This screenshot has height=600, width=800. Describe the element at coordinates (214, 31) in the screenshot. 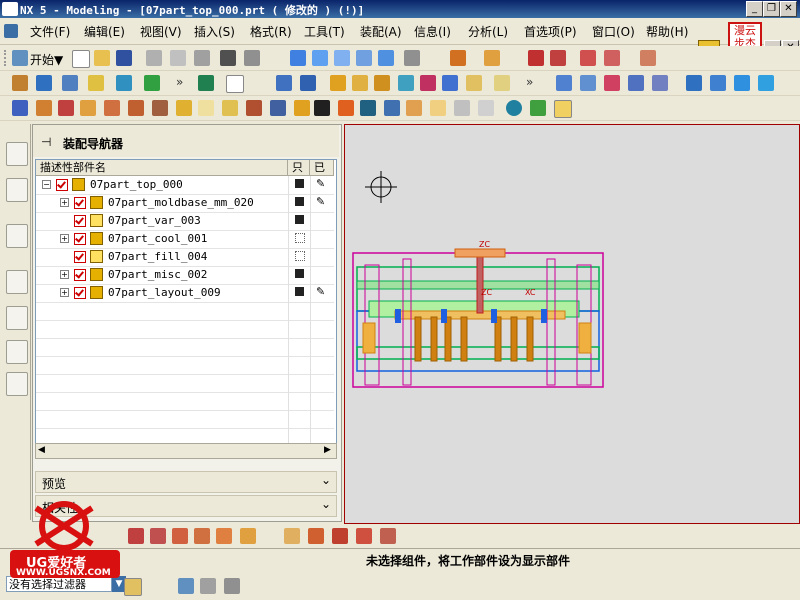

I see `menu-insert: 插入(S)` at that location.